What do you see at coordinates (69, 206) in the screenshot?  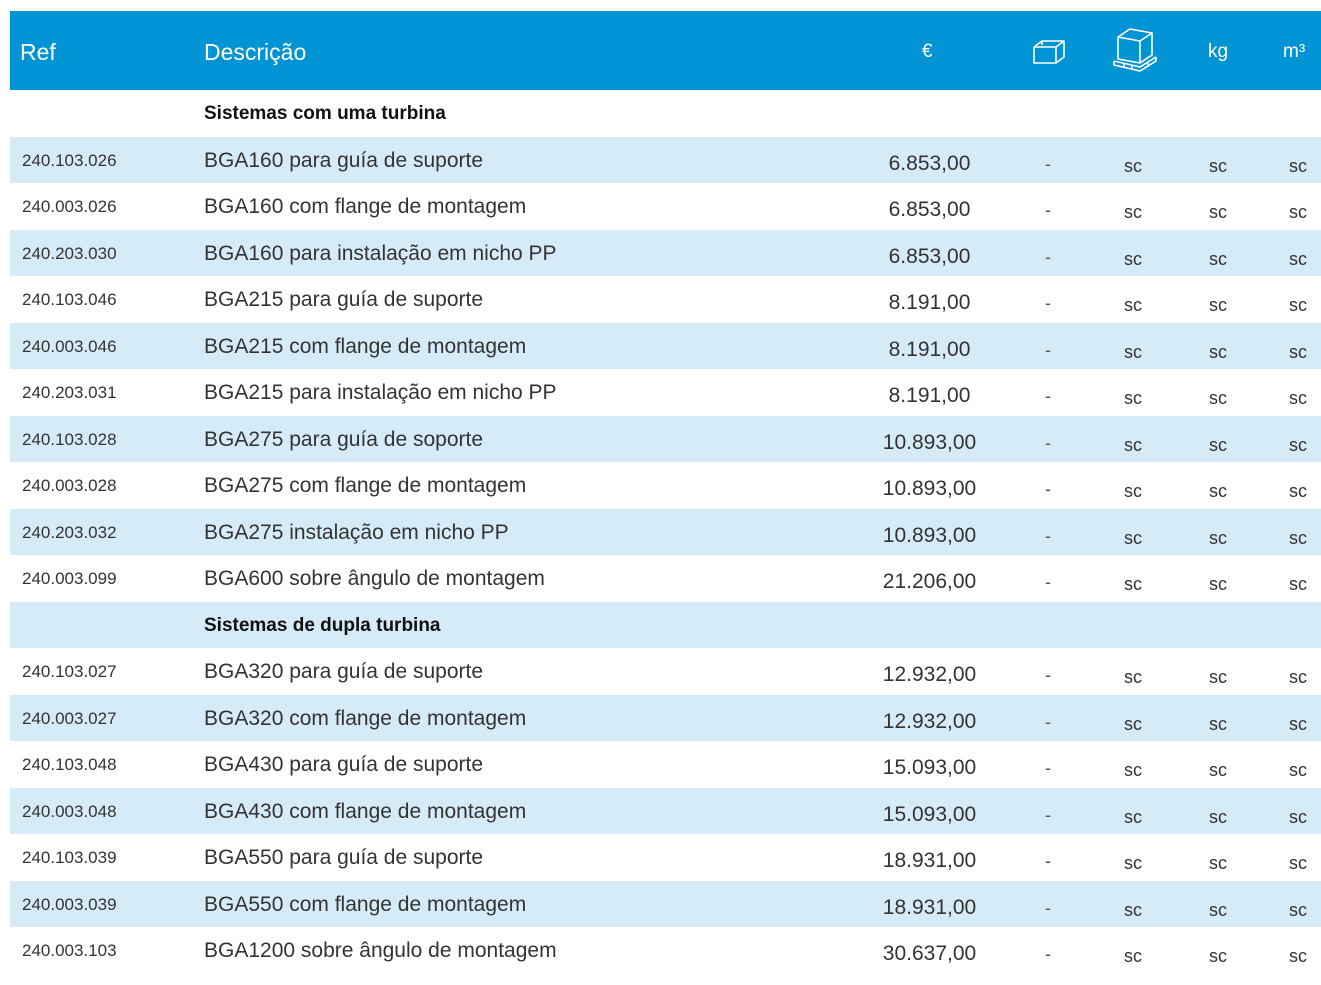 I see `ref-cell: 240.003.026` at bounding box center [69, 206].